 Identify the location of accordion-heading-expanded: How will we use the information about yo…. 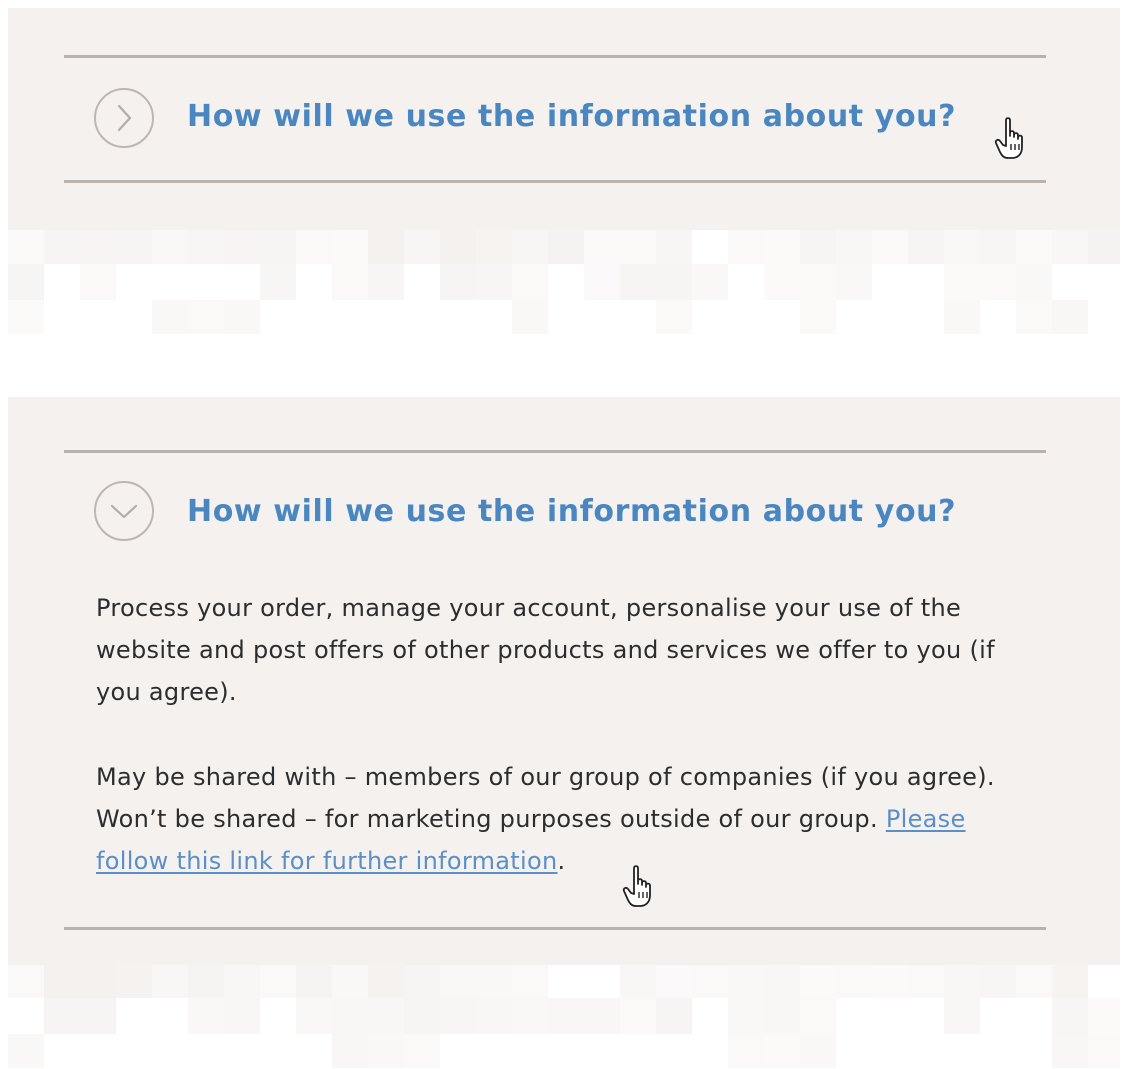
(571, 512).